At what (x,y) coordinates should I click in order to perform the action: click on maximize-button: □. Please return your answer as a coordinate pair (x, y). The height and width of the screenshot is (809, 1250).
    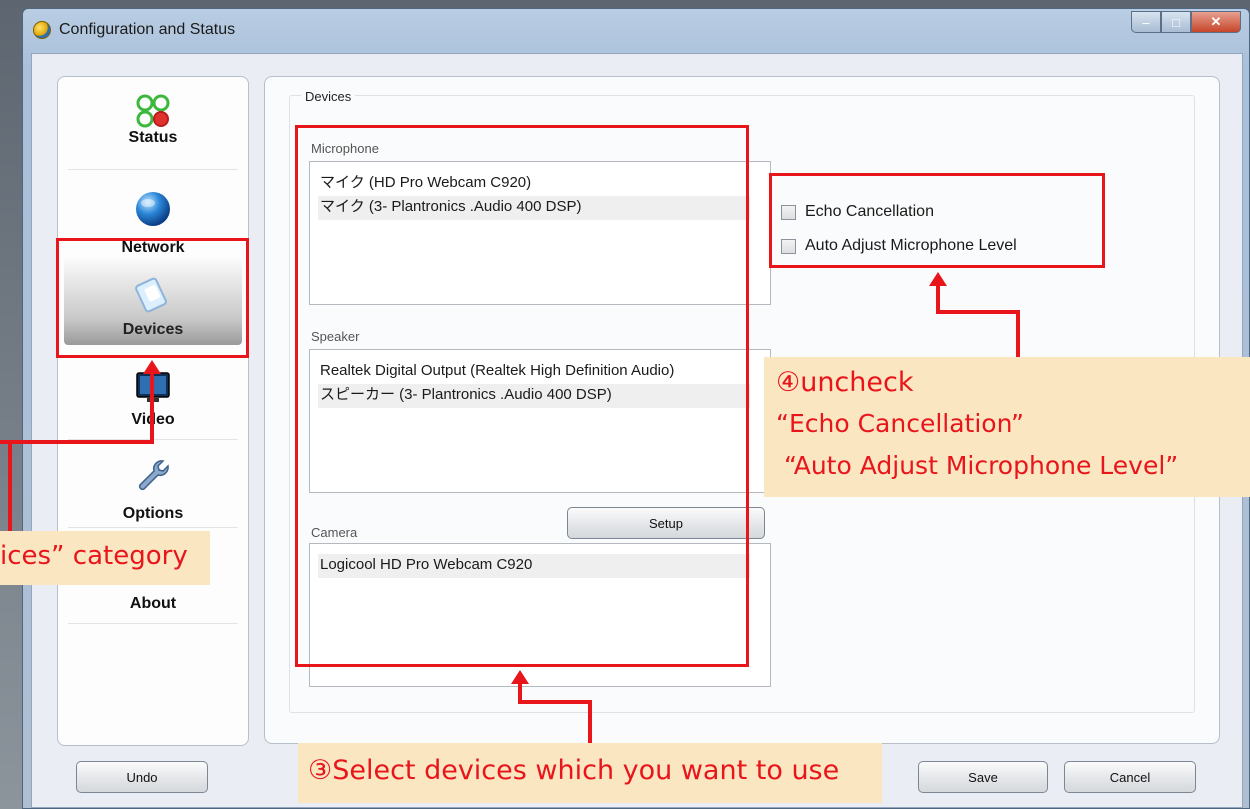
    Looking at the image, I should click on (1176, 22).